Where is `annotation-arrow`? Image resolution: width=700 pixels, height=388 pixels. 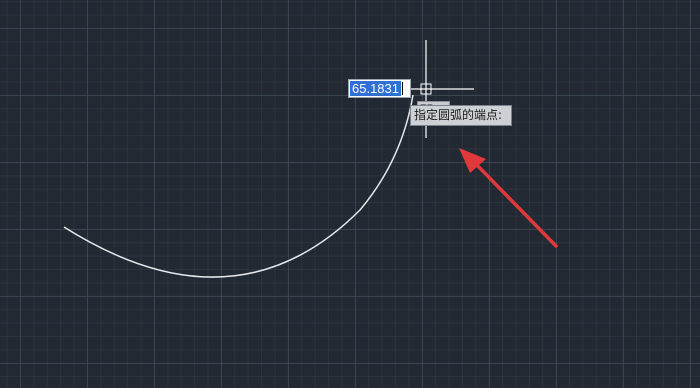
annotation-arrow is located at coordinates (508, 198).